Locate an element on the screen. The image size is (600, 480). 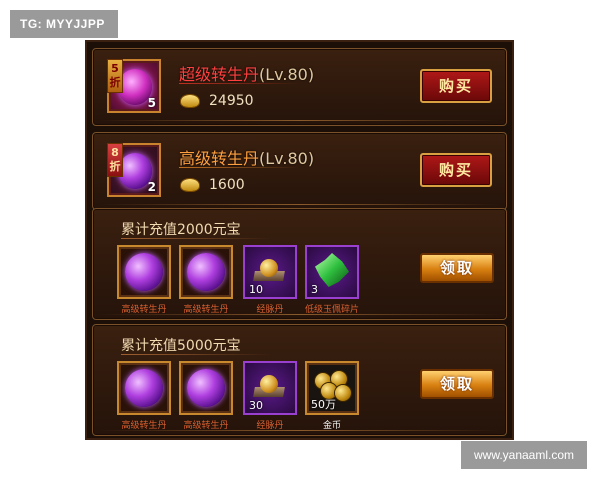
reward-slot: 30 is located at coordinates (270, 388).